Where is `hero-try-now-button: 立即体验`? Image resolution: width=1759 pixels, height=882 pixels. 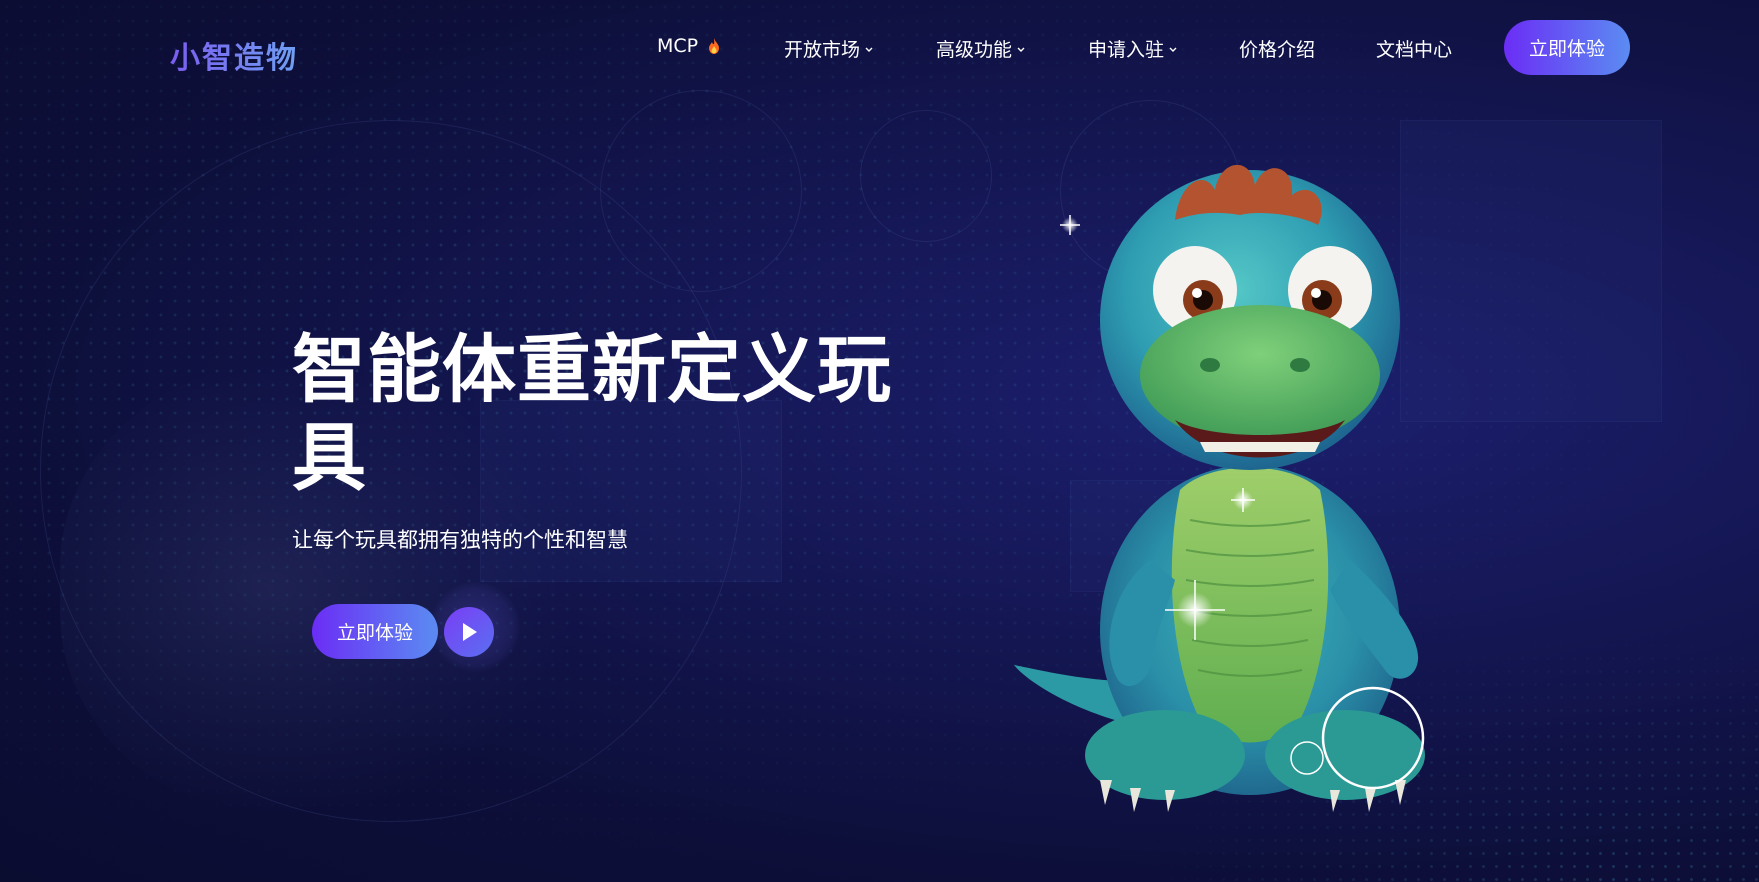 hero-try-now-button: 立即体验 is located at coordinates (375, 631).